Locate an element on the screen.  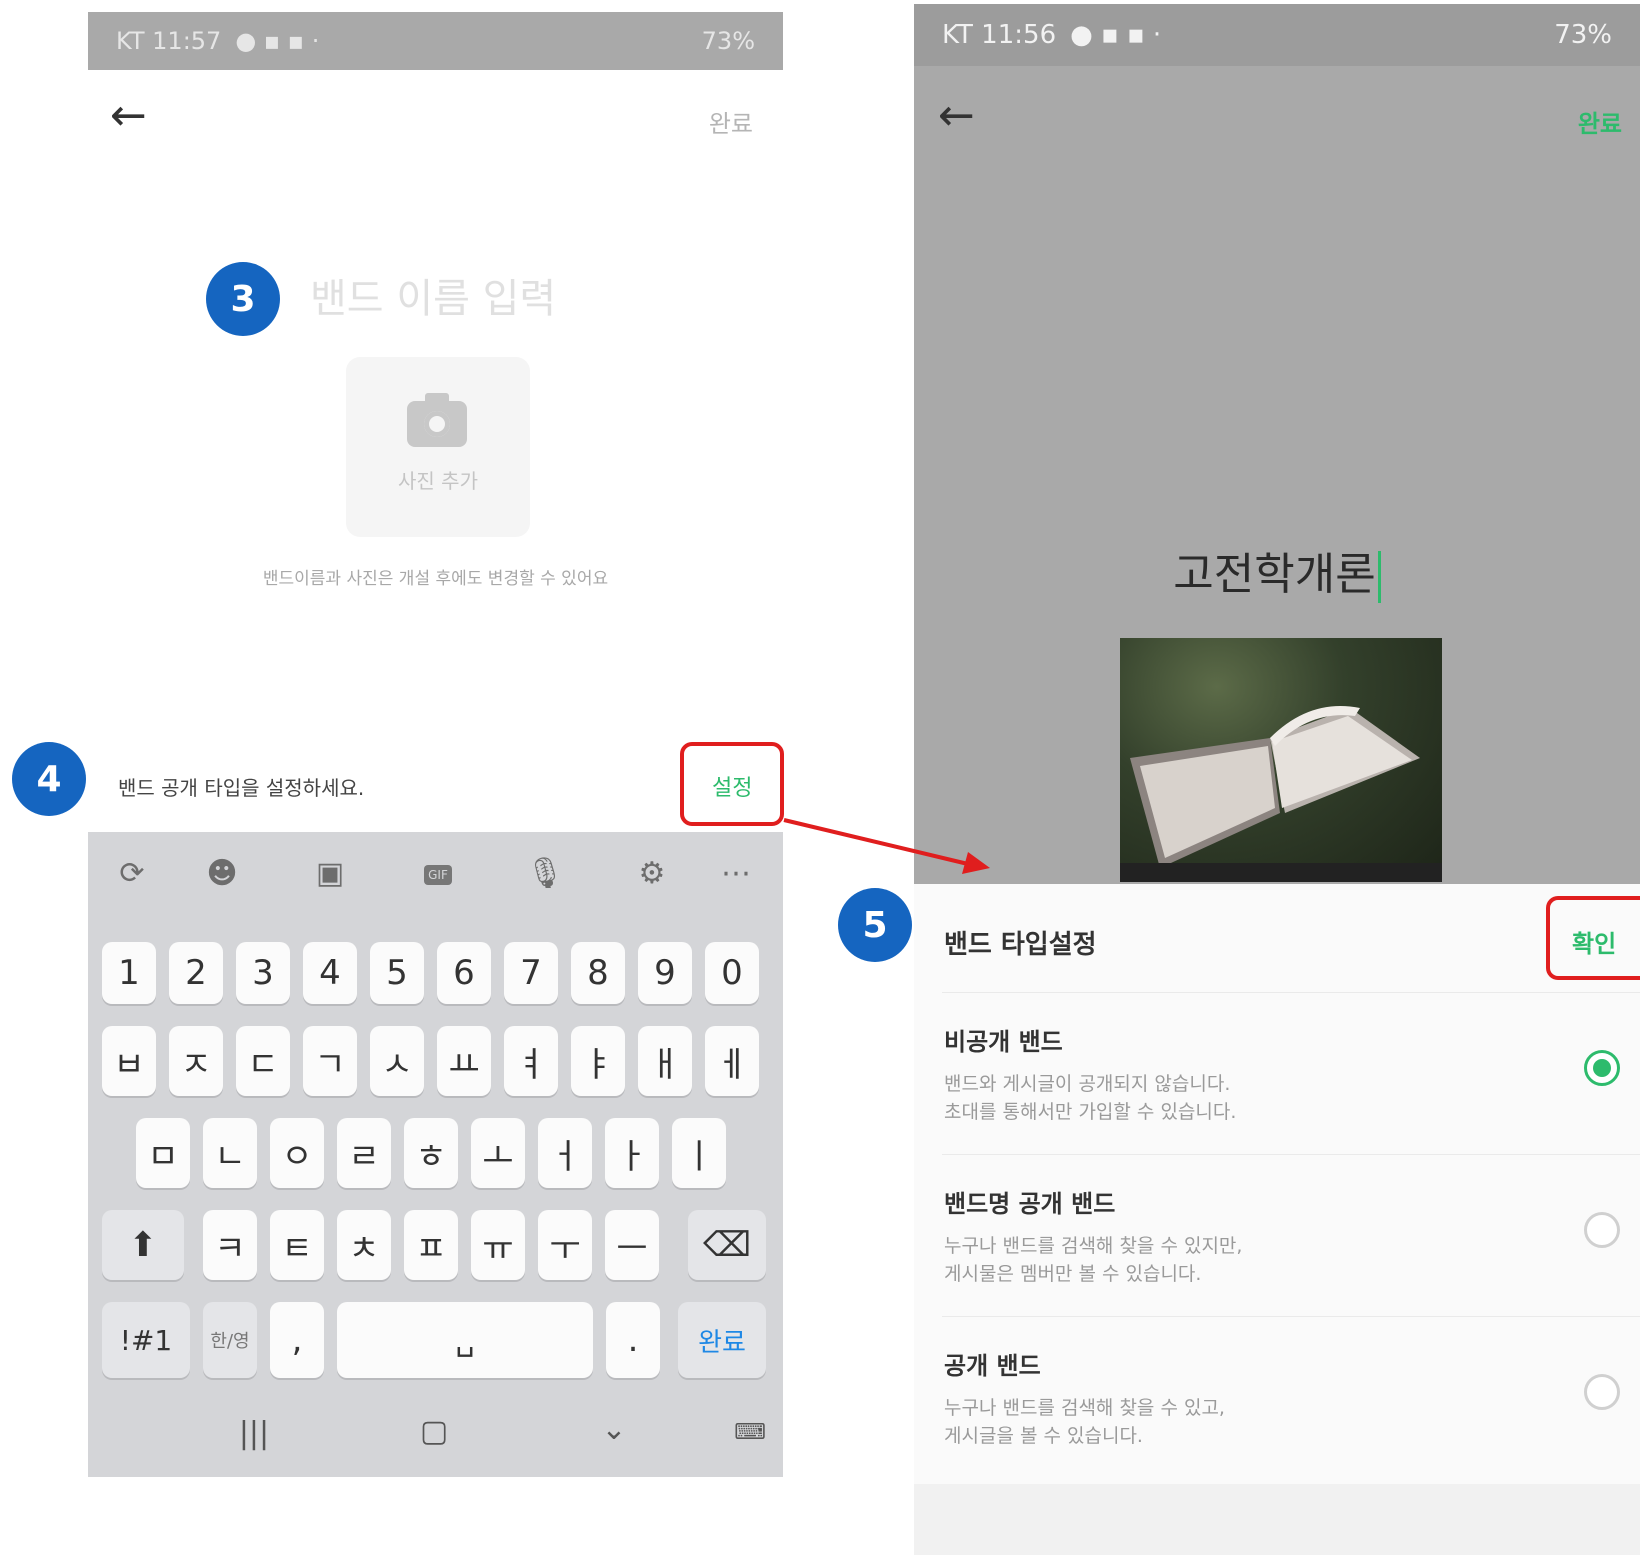
arrow-head-icon is located at coordinates (976, 863).